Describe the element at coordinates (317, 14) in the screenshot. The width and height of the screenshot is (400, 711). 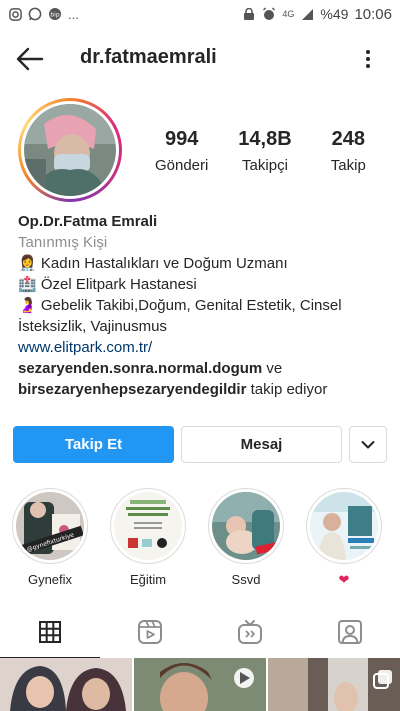
I see `status-right: 4G %49 10:06` at that location.